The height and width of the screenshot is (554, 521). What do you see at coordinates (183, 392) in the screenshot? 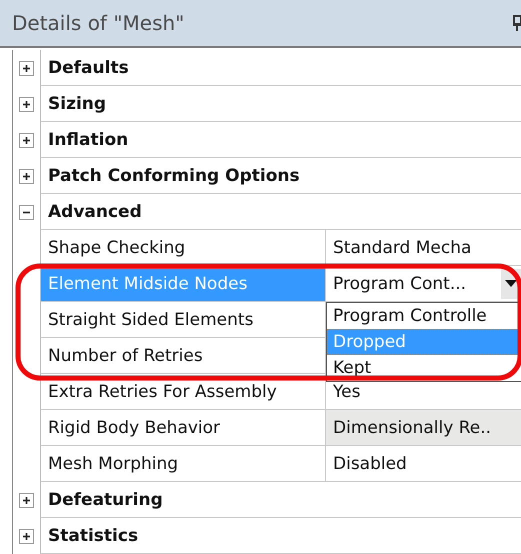
I see `property-name: Extra Retries For Assembly` at bounding box center [183, 392].